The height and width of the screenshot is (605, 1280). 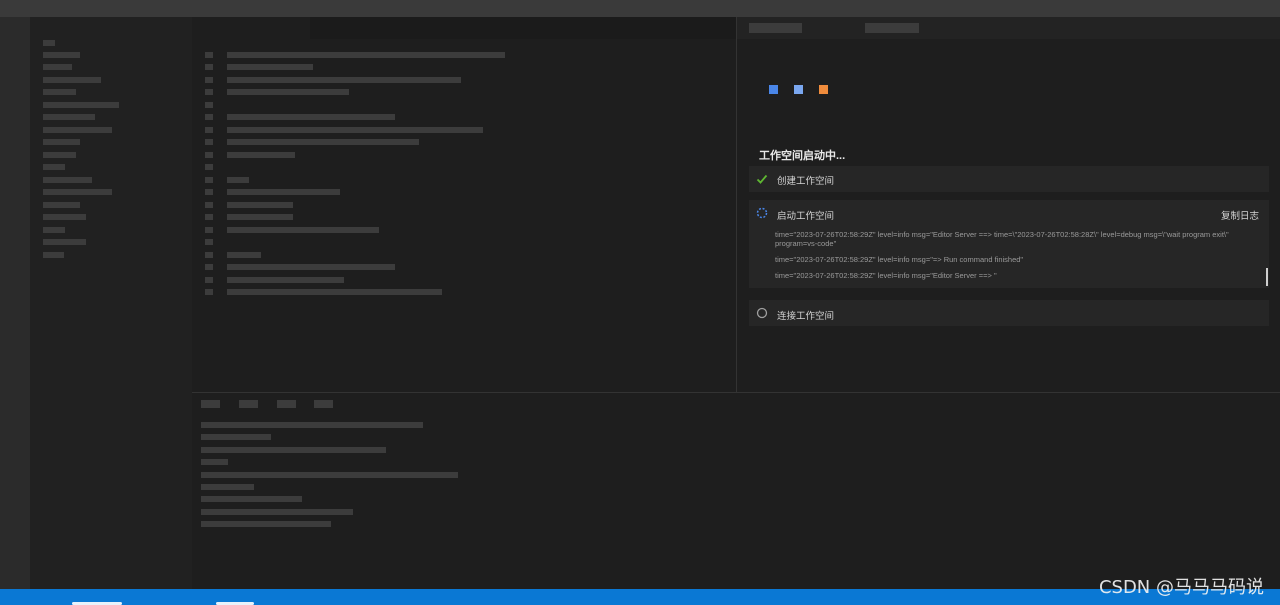 What do you see at coordinates (762, 213) in the screenshot?
I see `spinner-icon` at bounding box center [762, 213].